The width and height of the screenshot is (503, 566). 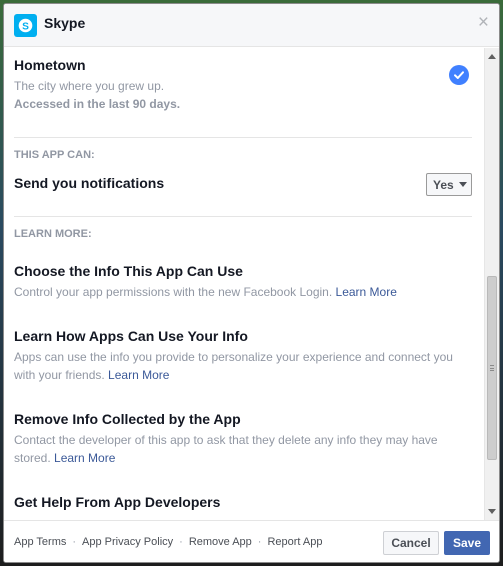 I want to click on vertical-scrollbar, so click(x=491, y=284).